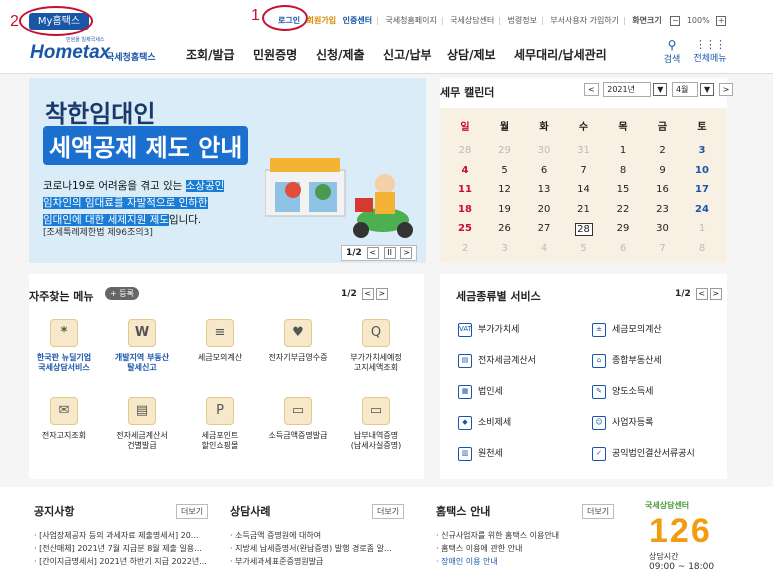 The width and height of the screenshot is (773, 577). Describe the element at coordinates (407, 54) in the screenshot. I see `nav-report-pay: 신고/납부` at that location.